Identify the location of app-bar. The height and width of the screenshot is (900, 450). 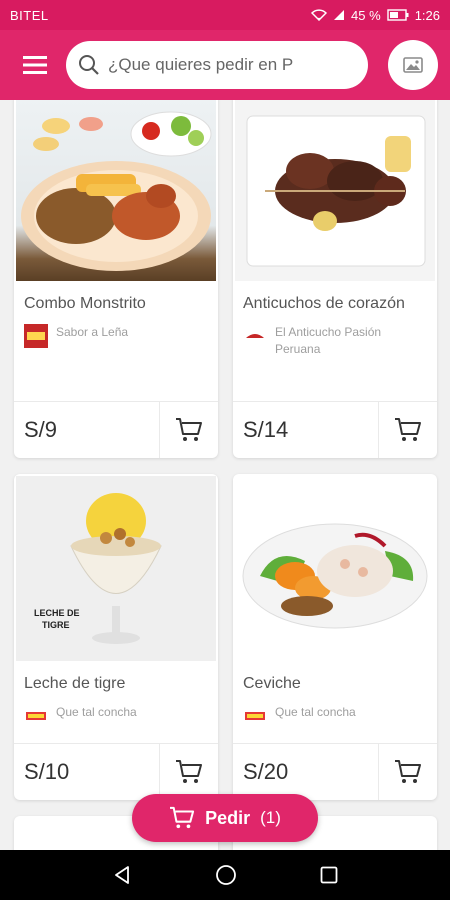
(225, 65).